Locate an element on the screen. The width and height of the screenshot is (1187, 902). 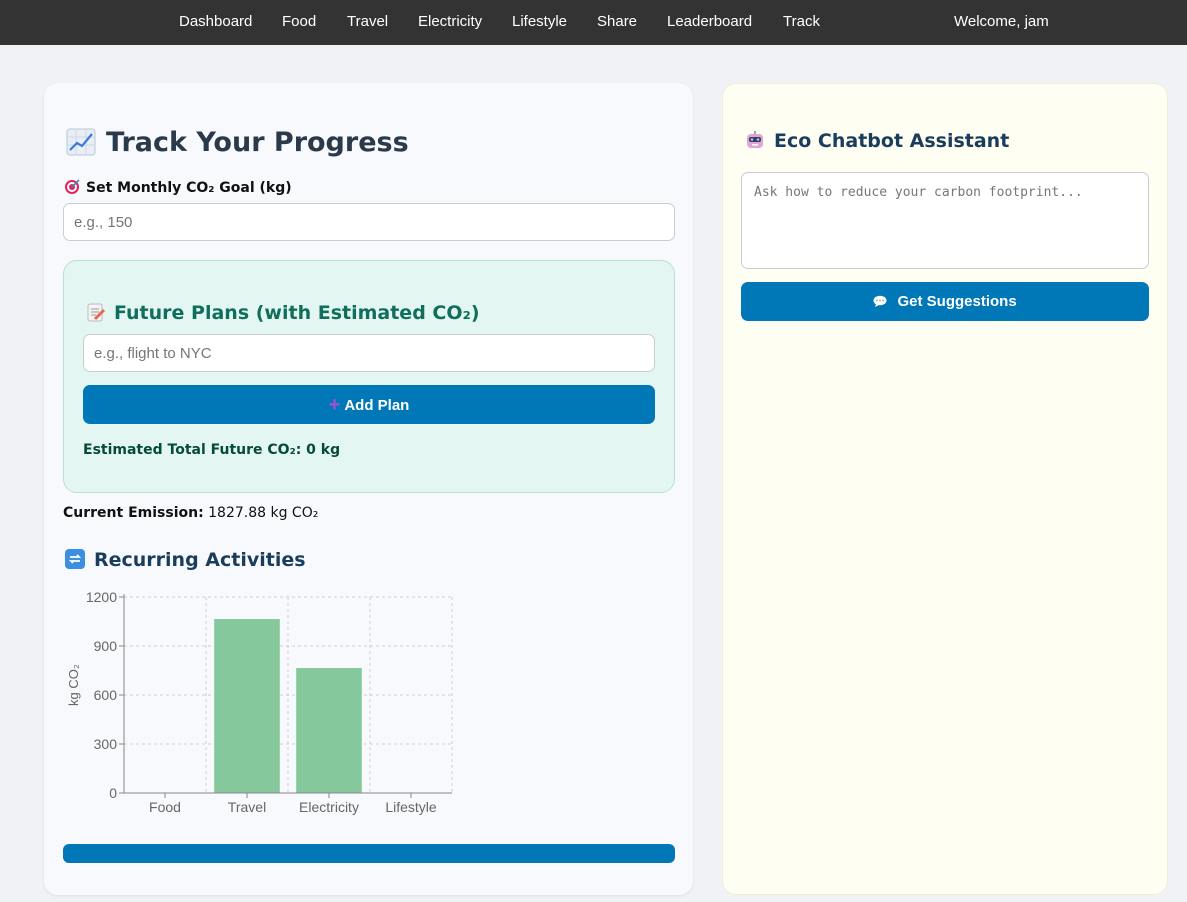
chart-x-tick-label: Lifestyle is located at coordinates (411, 807).